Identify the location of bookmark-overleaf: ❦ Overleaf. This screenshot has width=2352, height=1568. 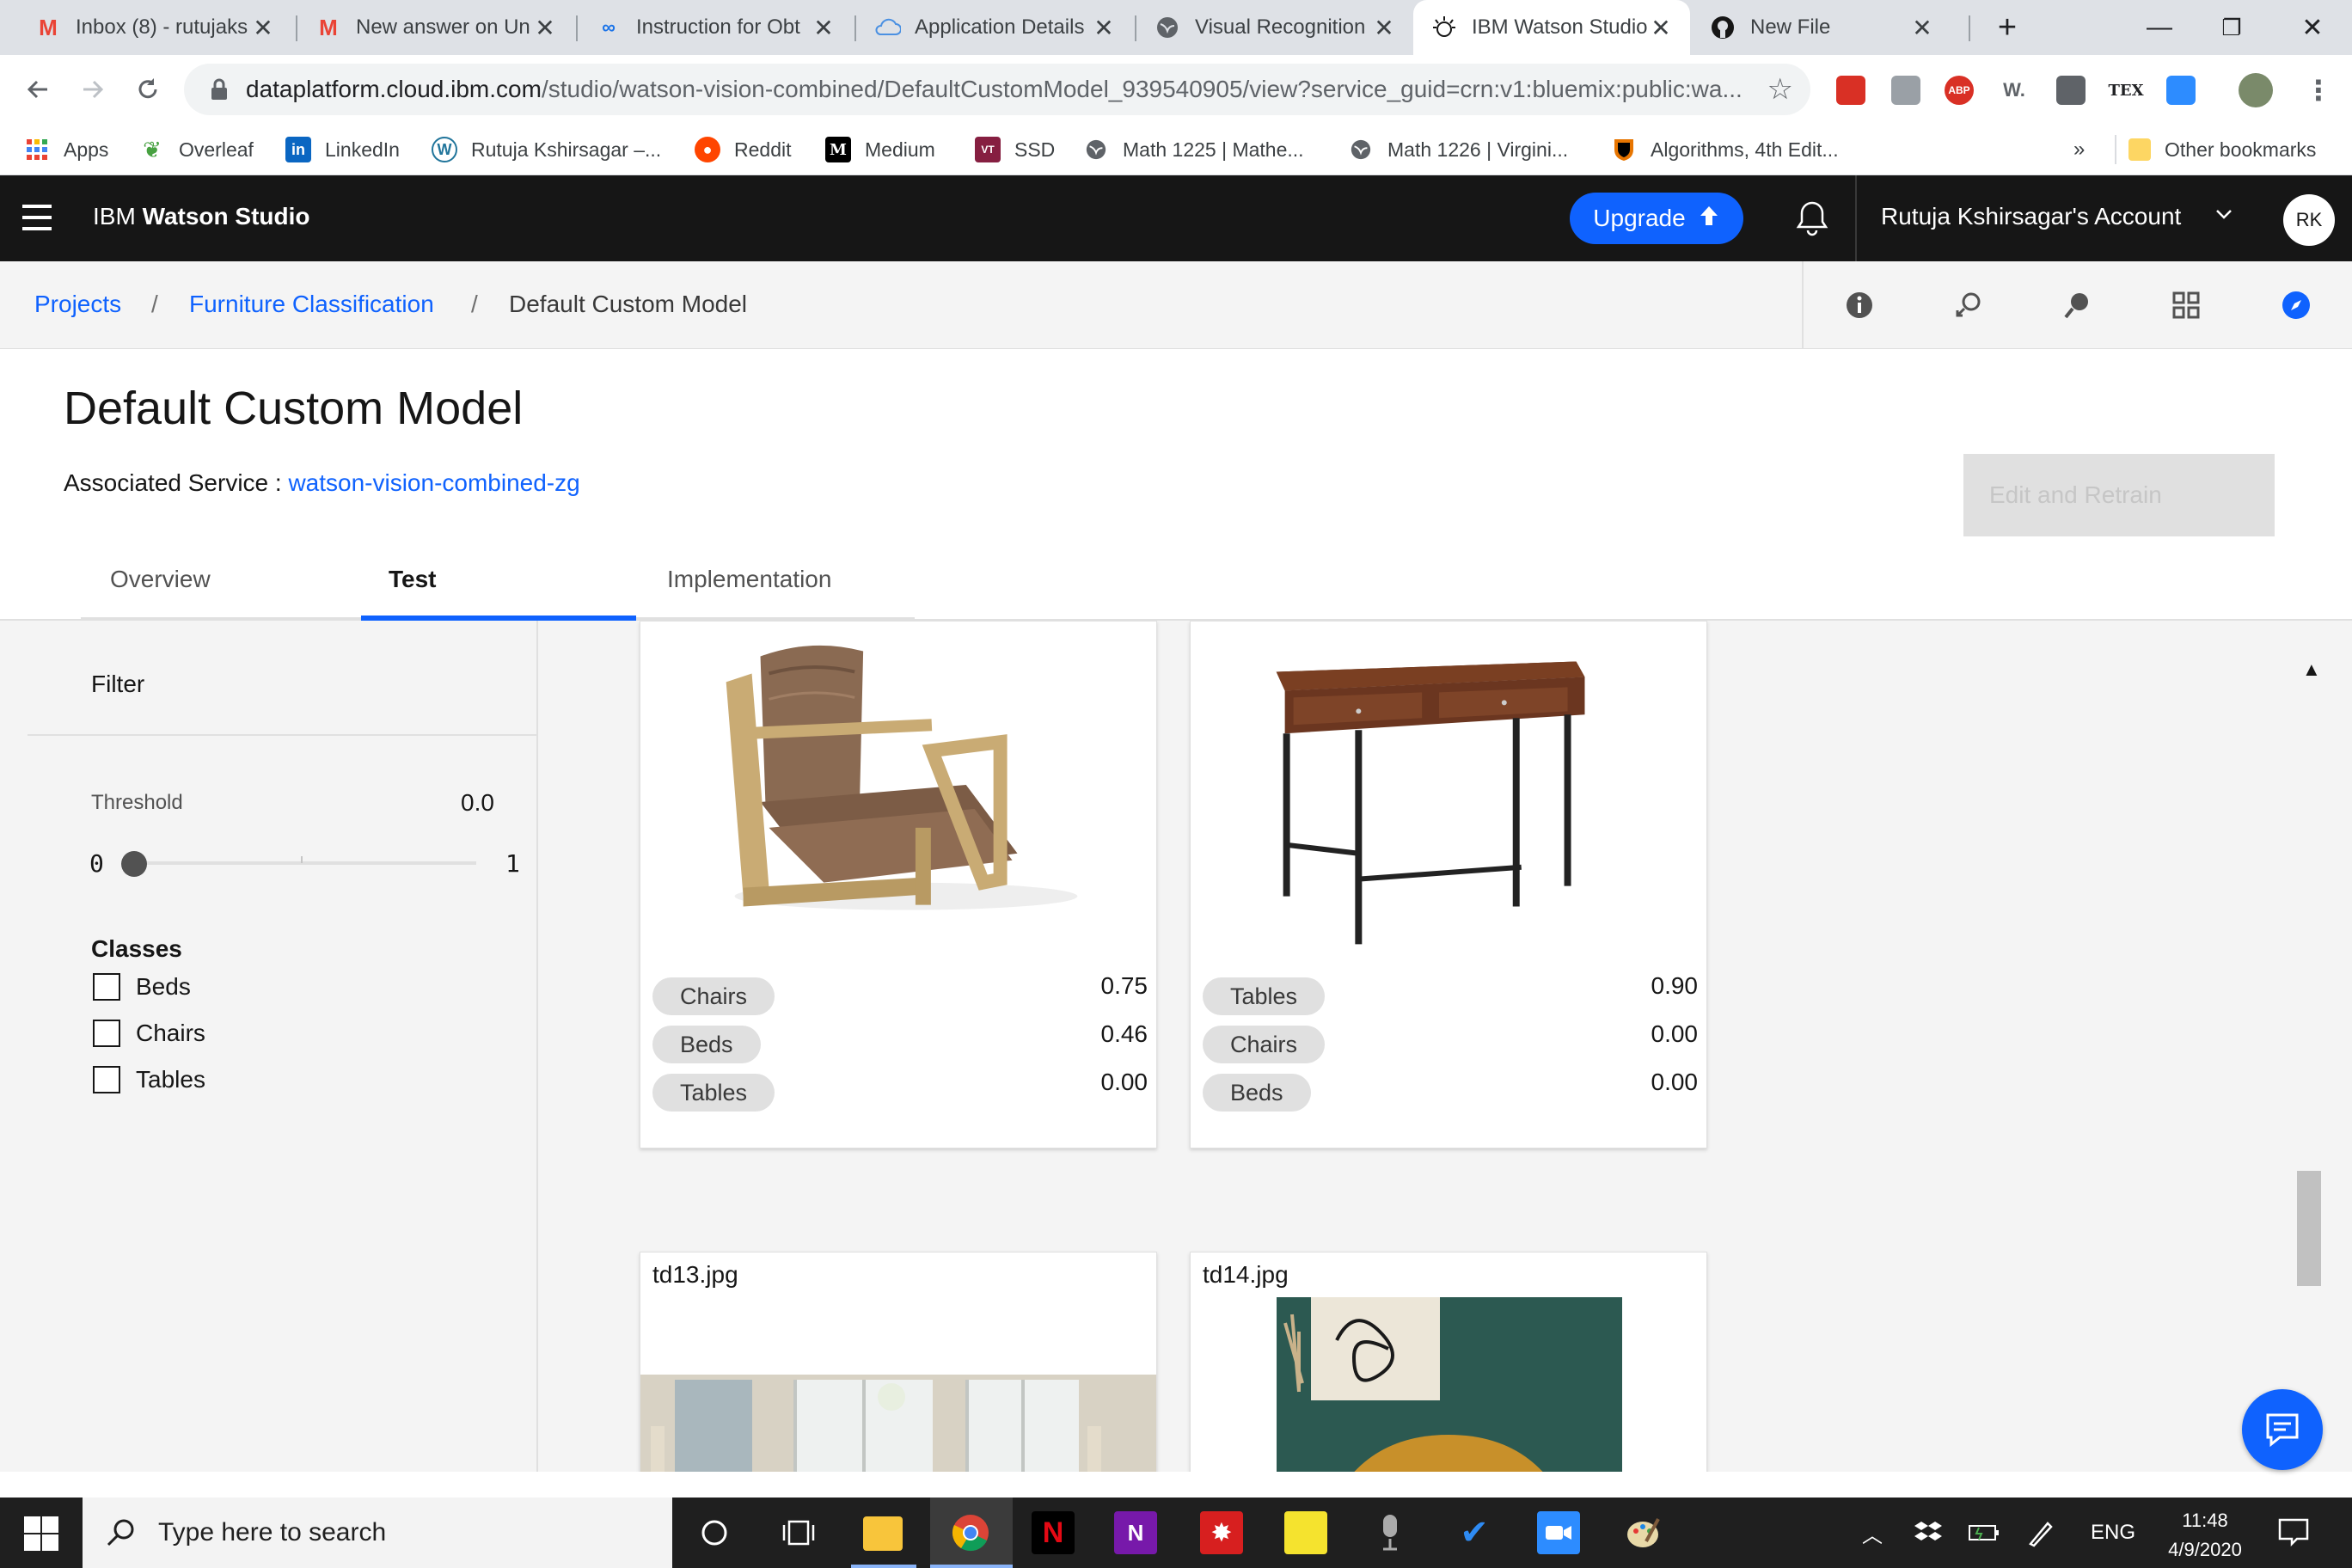
(196, 149).